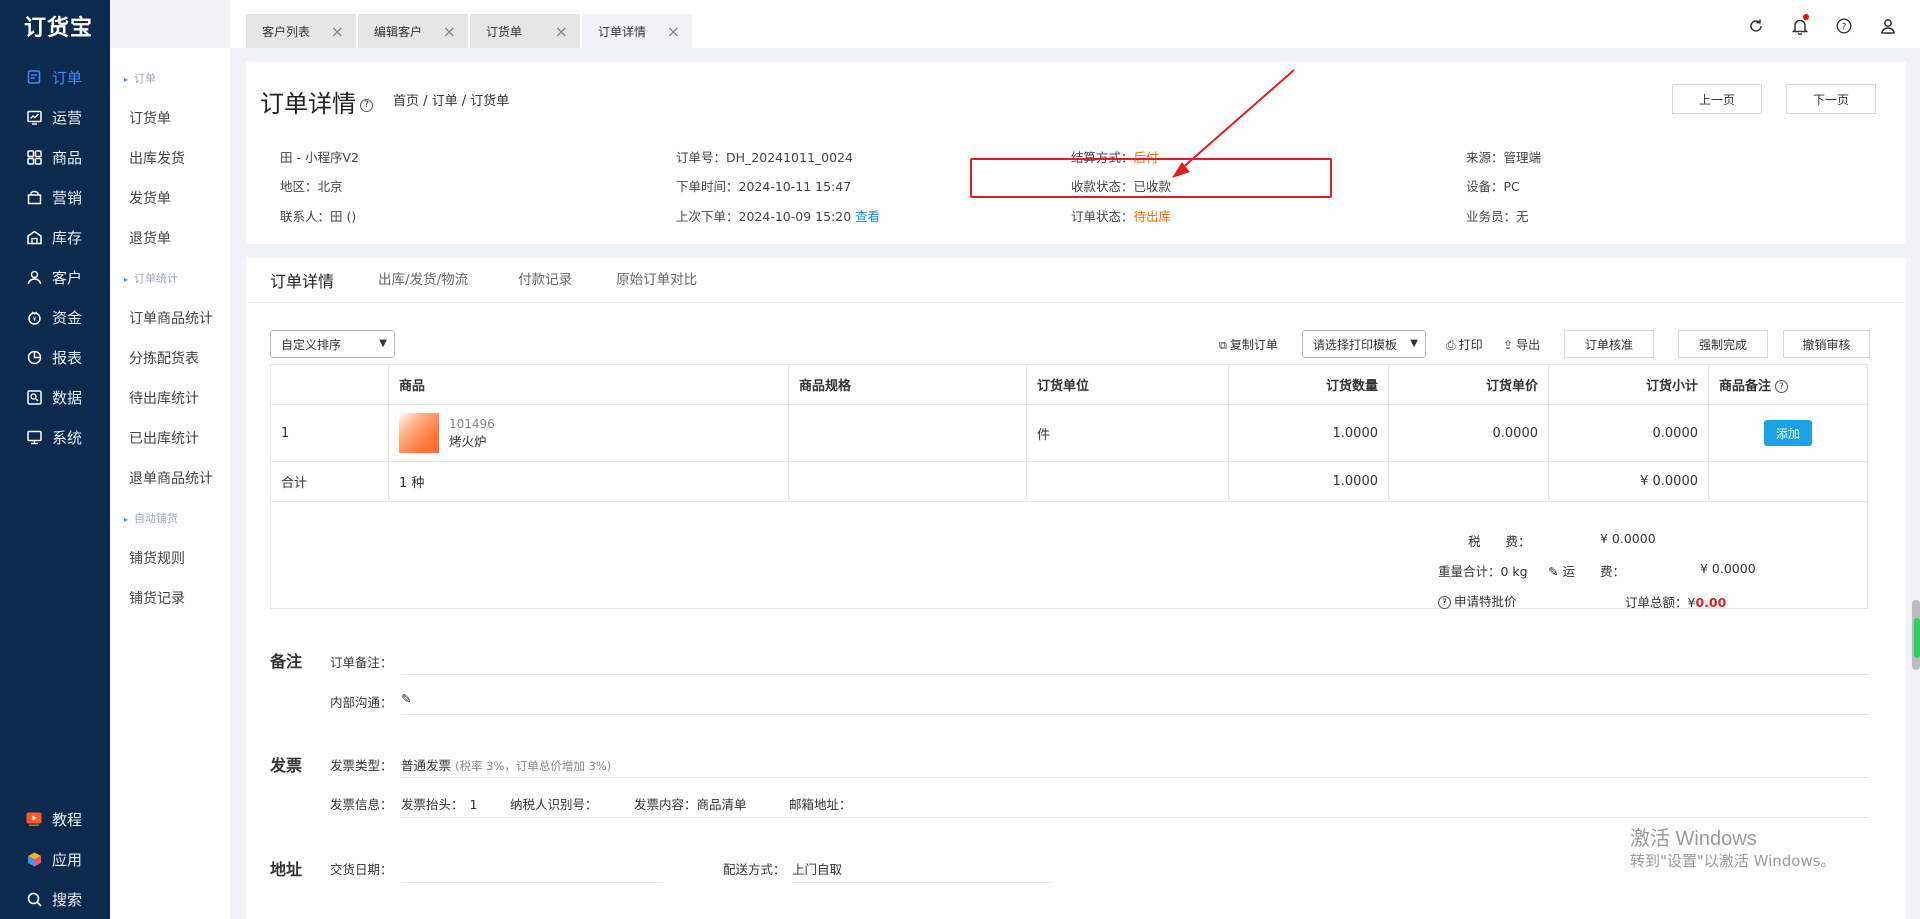 The height and width of the screenshot is (919, 1920). Describe the element at coordinates (1451, 345) in the screenshot. I see `printer-icon: ⎙` at that location.